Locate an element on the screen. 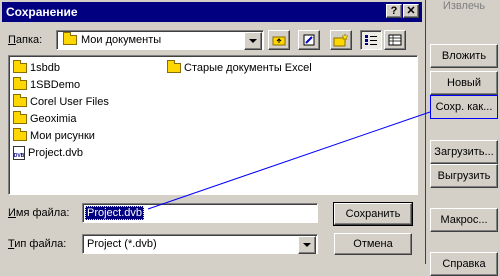  folder-label: Папка: is located at coordinates (25, 40).